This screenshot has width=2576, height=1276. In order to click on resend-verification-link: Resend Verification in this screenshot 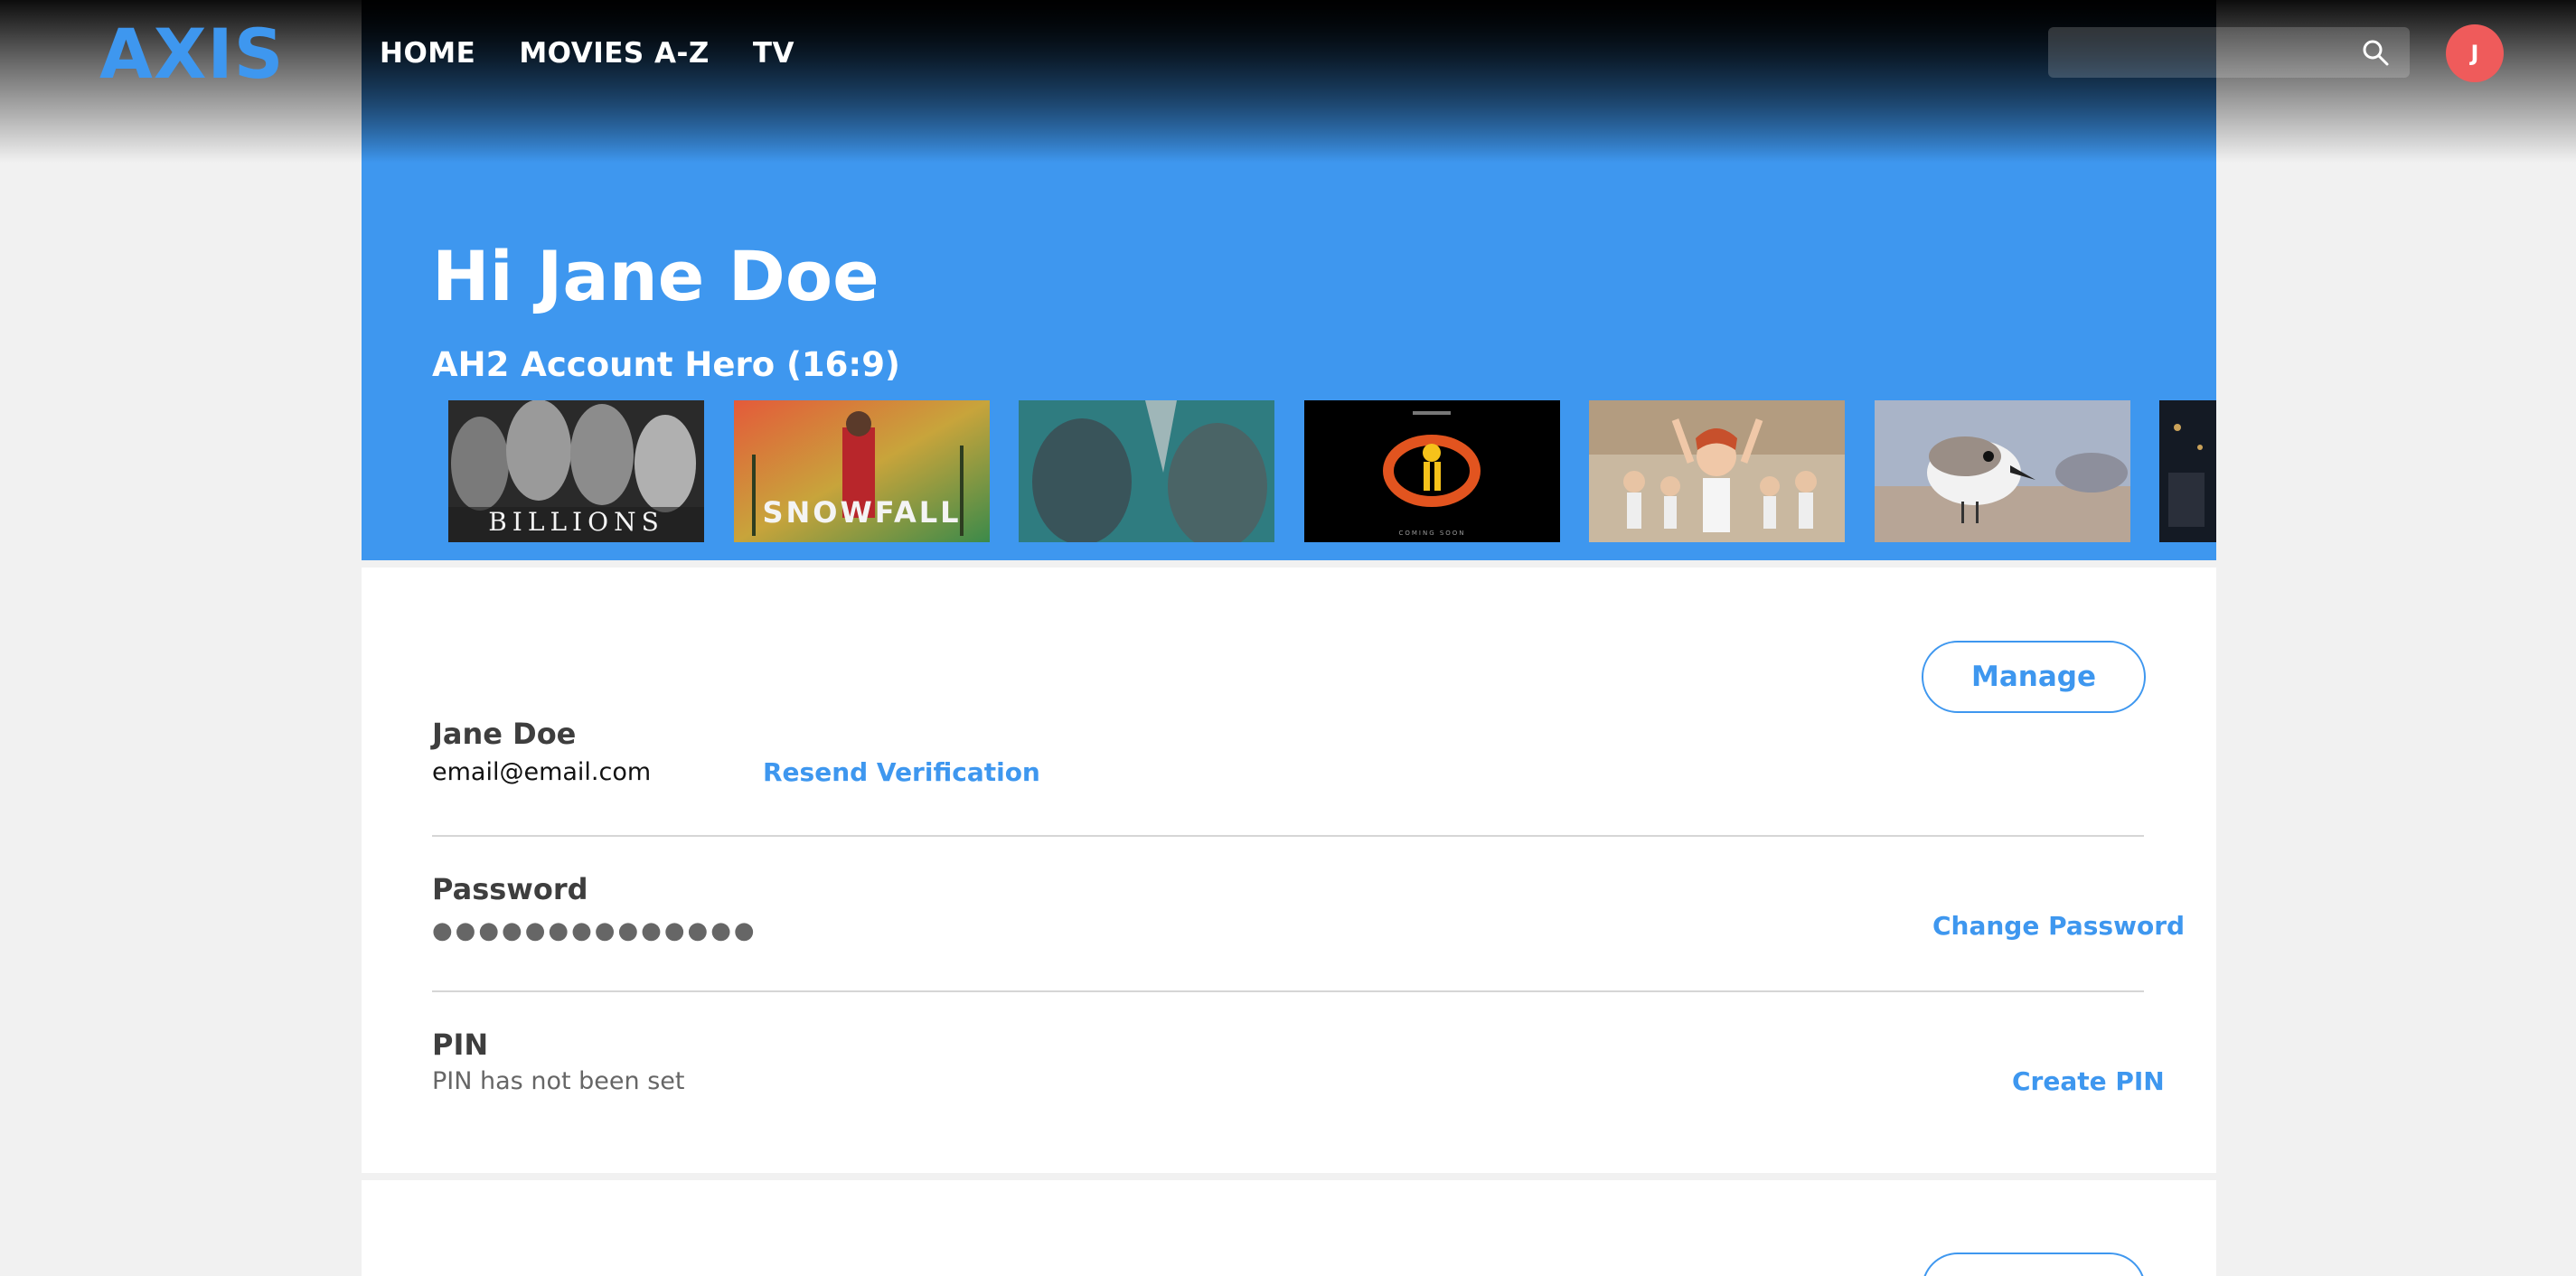, I will do `click(901, 773)`.